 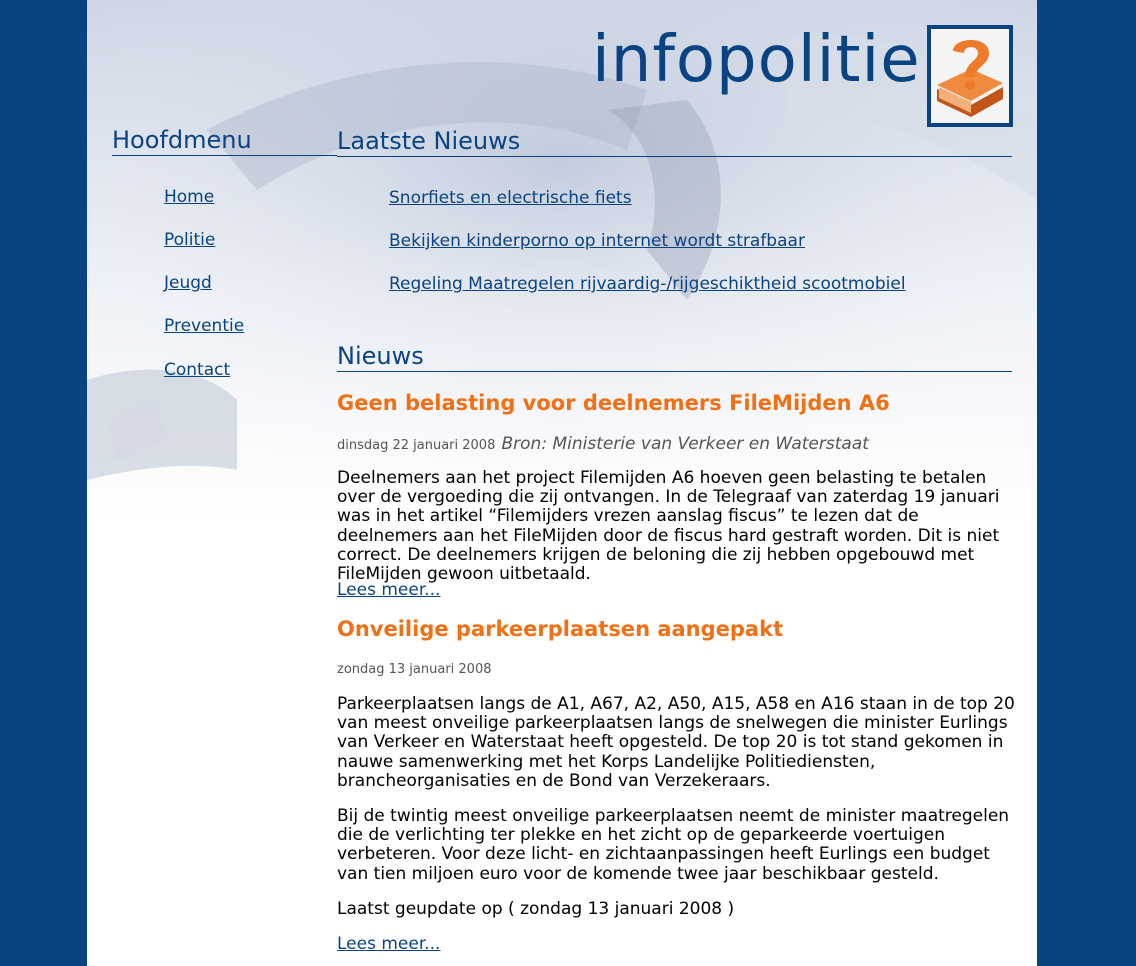 I want to click on article-date: dinsdag 22 januari 2008, so click(x=416, y=445).